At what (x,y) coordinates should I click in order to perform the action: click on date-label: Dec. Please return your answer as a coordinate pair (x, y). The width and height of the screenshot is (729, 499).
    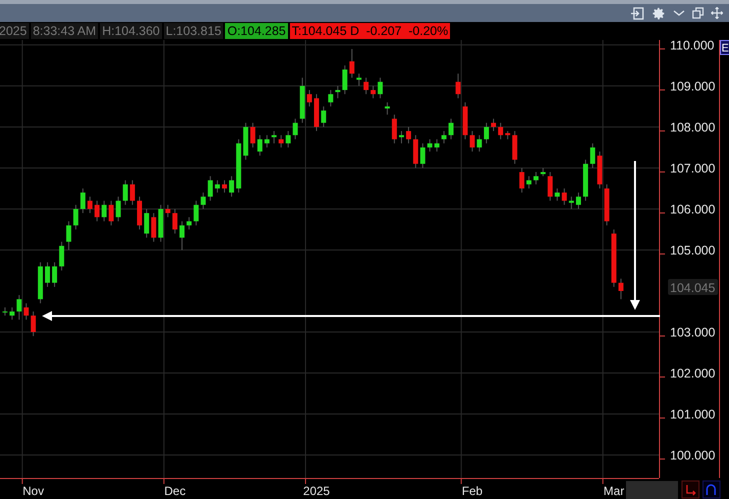
    Looking at the image, I should click on (175, 491).